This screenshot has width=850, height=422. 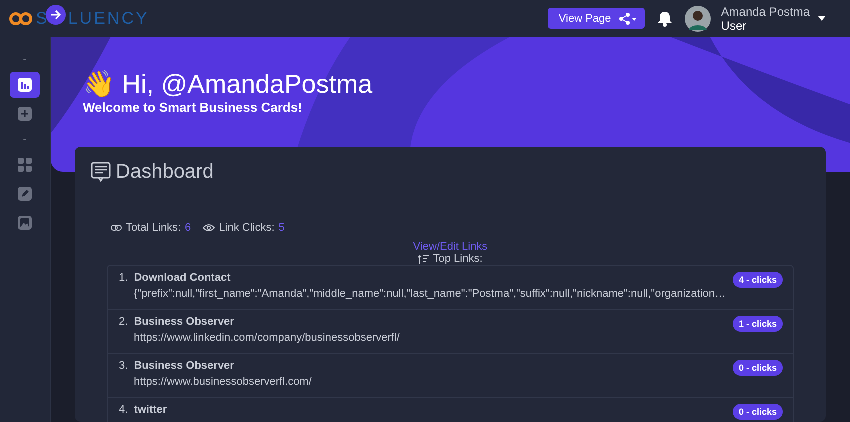 I want to click on brand-name: LUENCY, so click(x=109, y=18).